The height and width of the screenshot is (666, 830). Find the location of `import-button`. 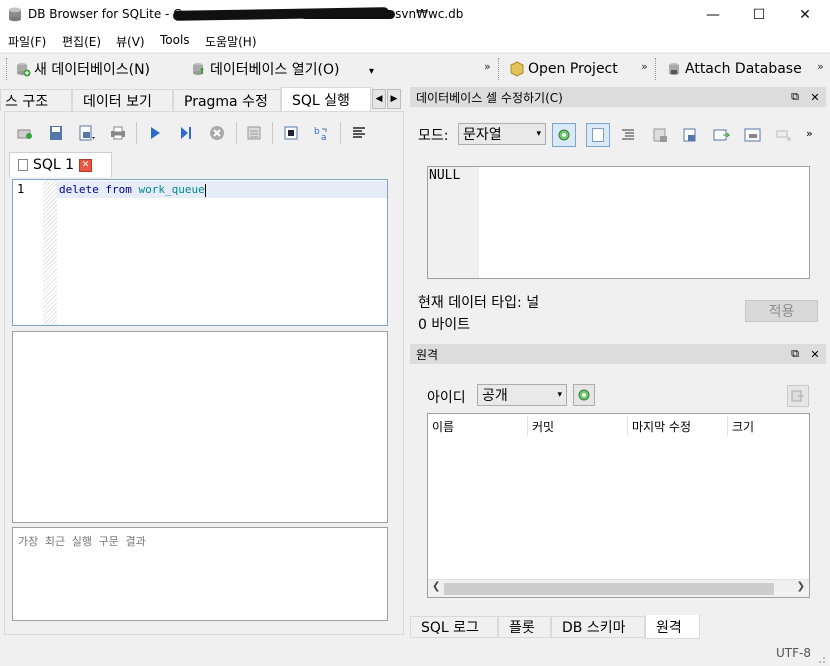

import-button is located at coordinates (660, 135).